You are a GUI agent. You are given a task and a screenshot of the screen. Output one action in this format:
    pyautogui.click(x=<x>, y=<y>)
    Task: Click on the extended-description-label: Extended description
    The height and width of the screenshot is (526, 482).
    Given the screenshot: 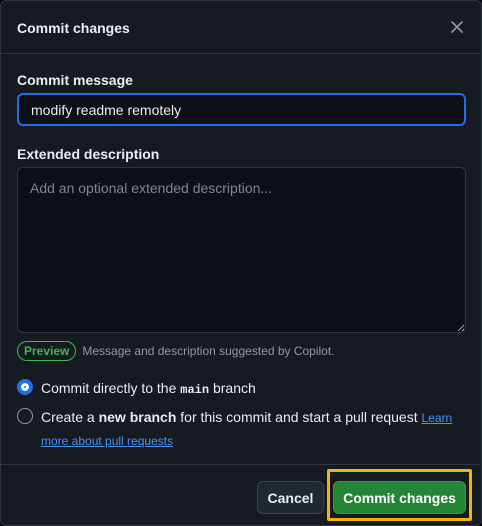 What is the action you would take?
    pyautogui.click(x=88, y=154)
    